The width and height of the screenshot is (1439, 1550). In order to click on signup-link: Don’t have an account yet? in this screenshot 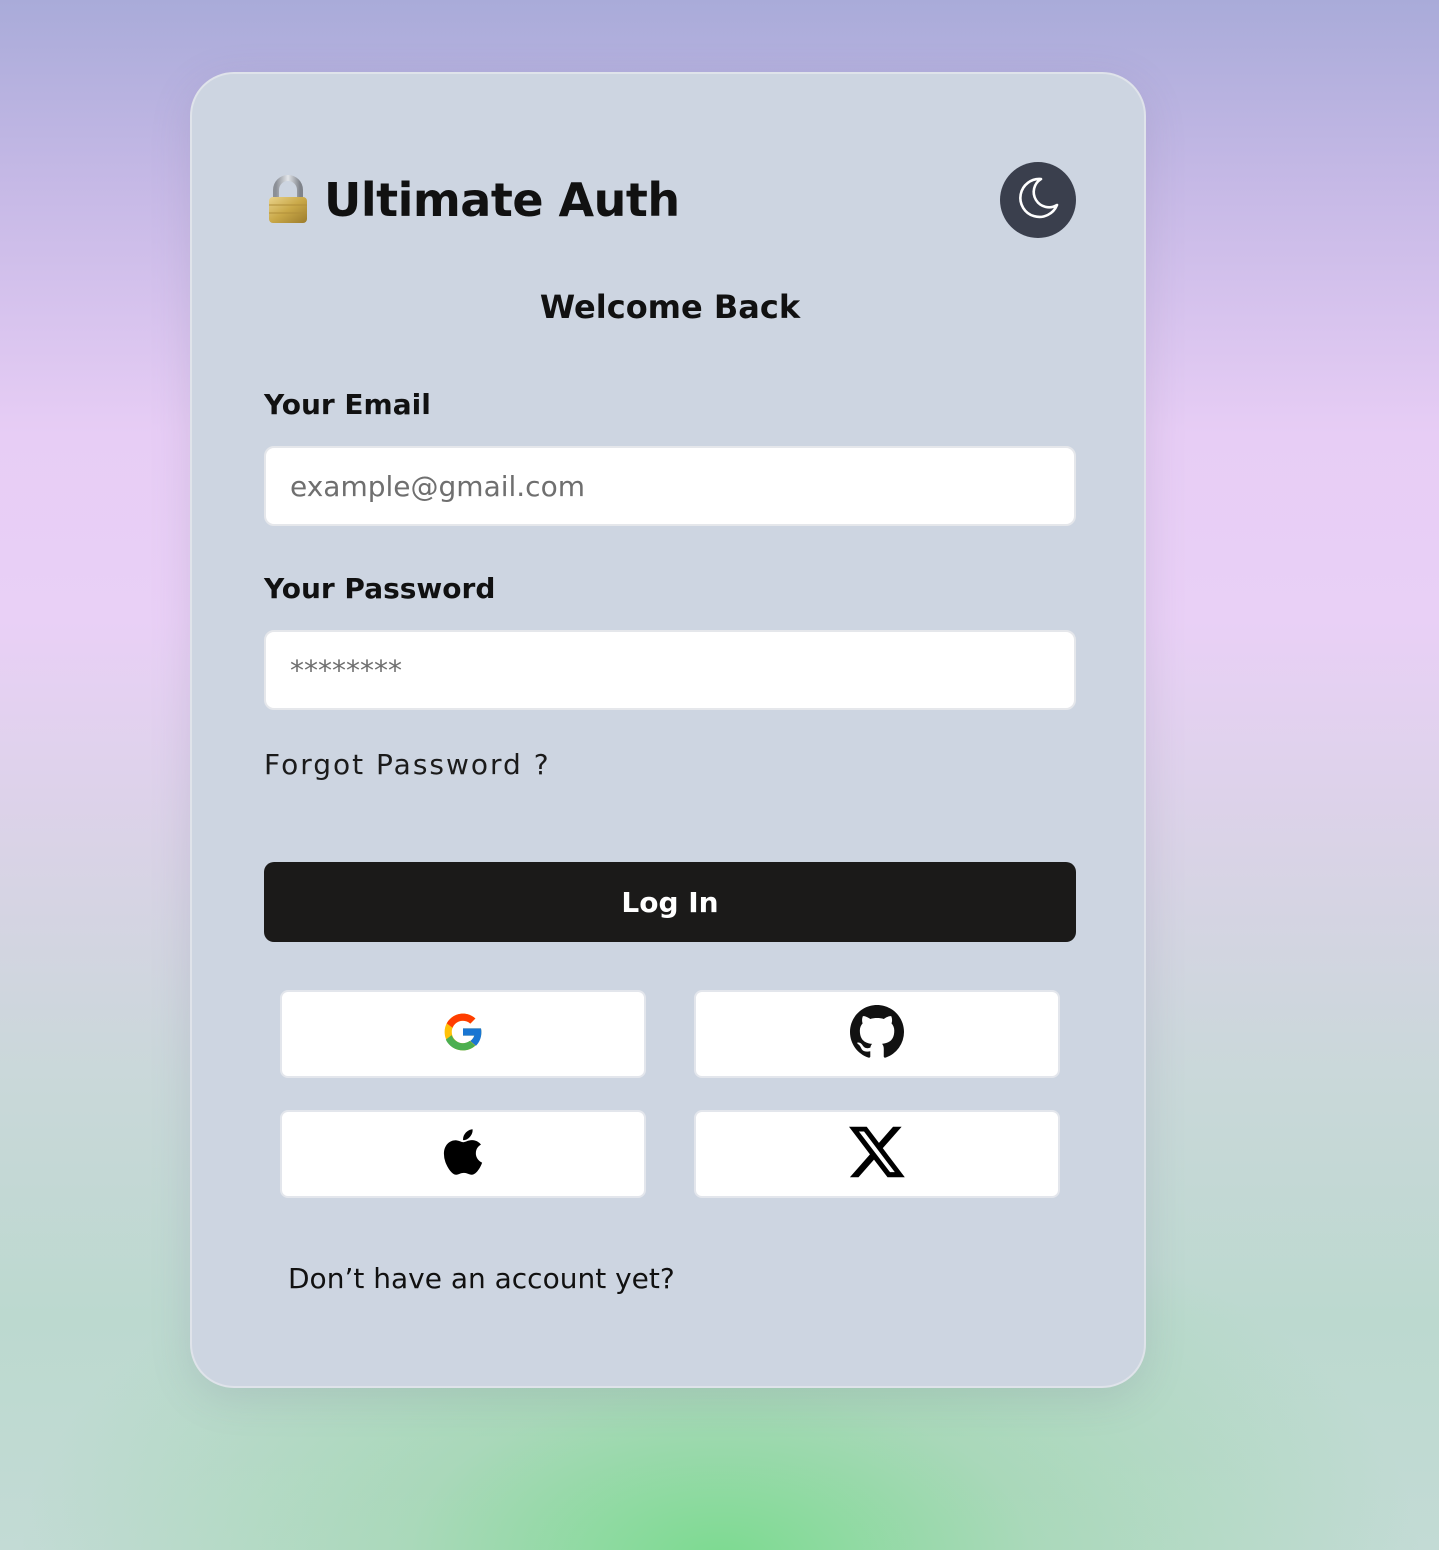, I will do `click(481, 1278)`.